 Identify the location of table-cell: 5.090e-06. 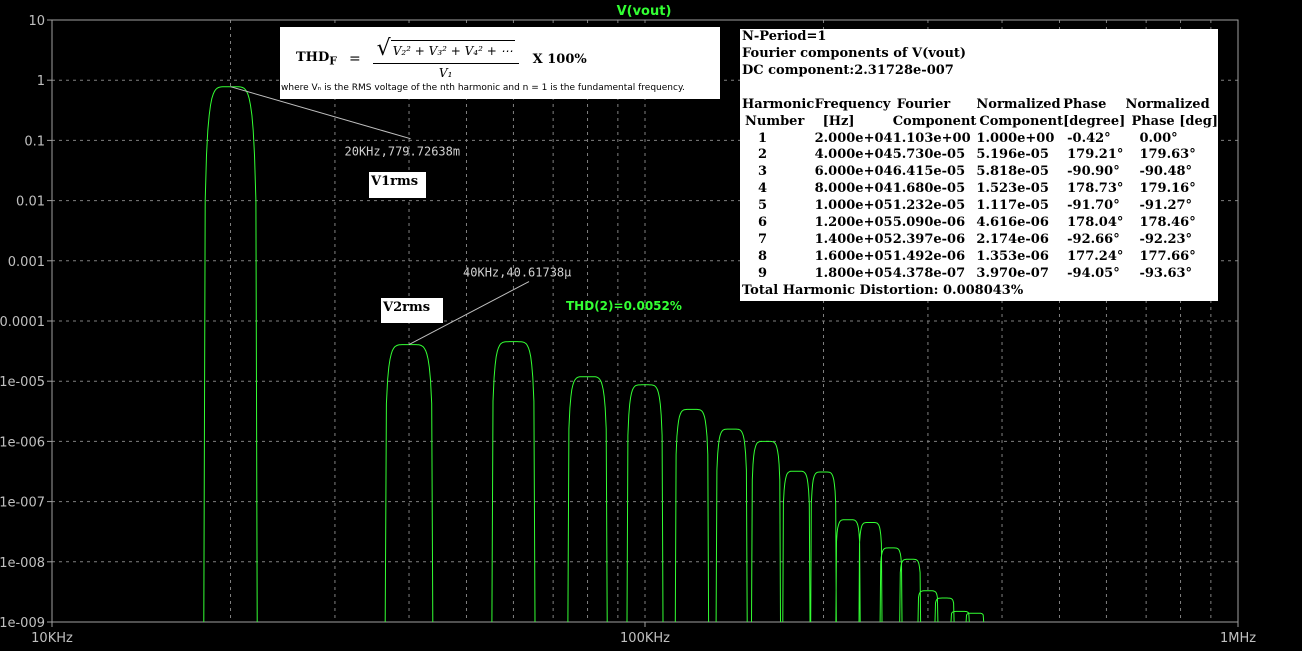
(929, 223).